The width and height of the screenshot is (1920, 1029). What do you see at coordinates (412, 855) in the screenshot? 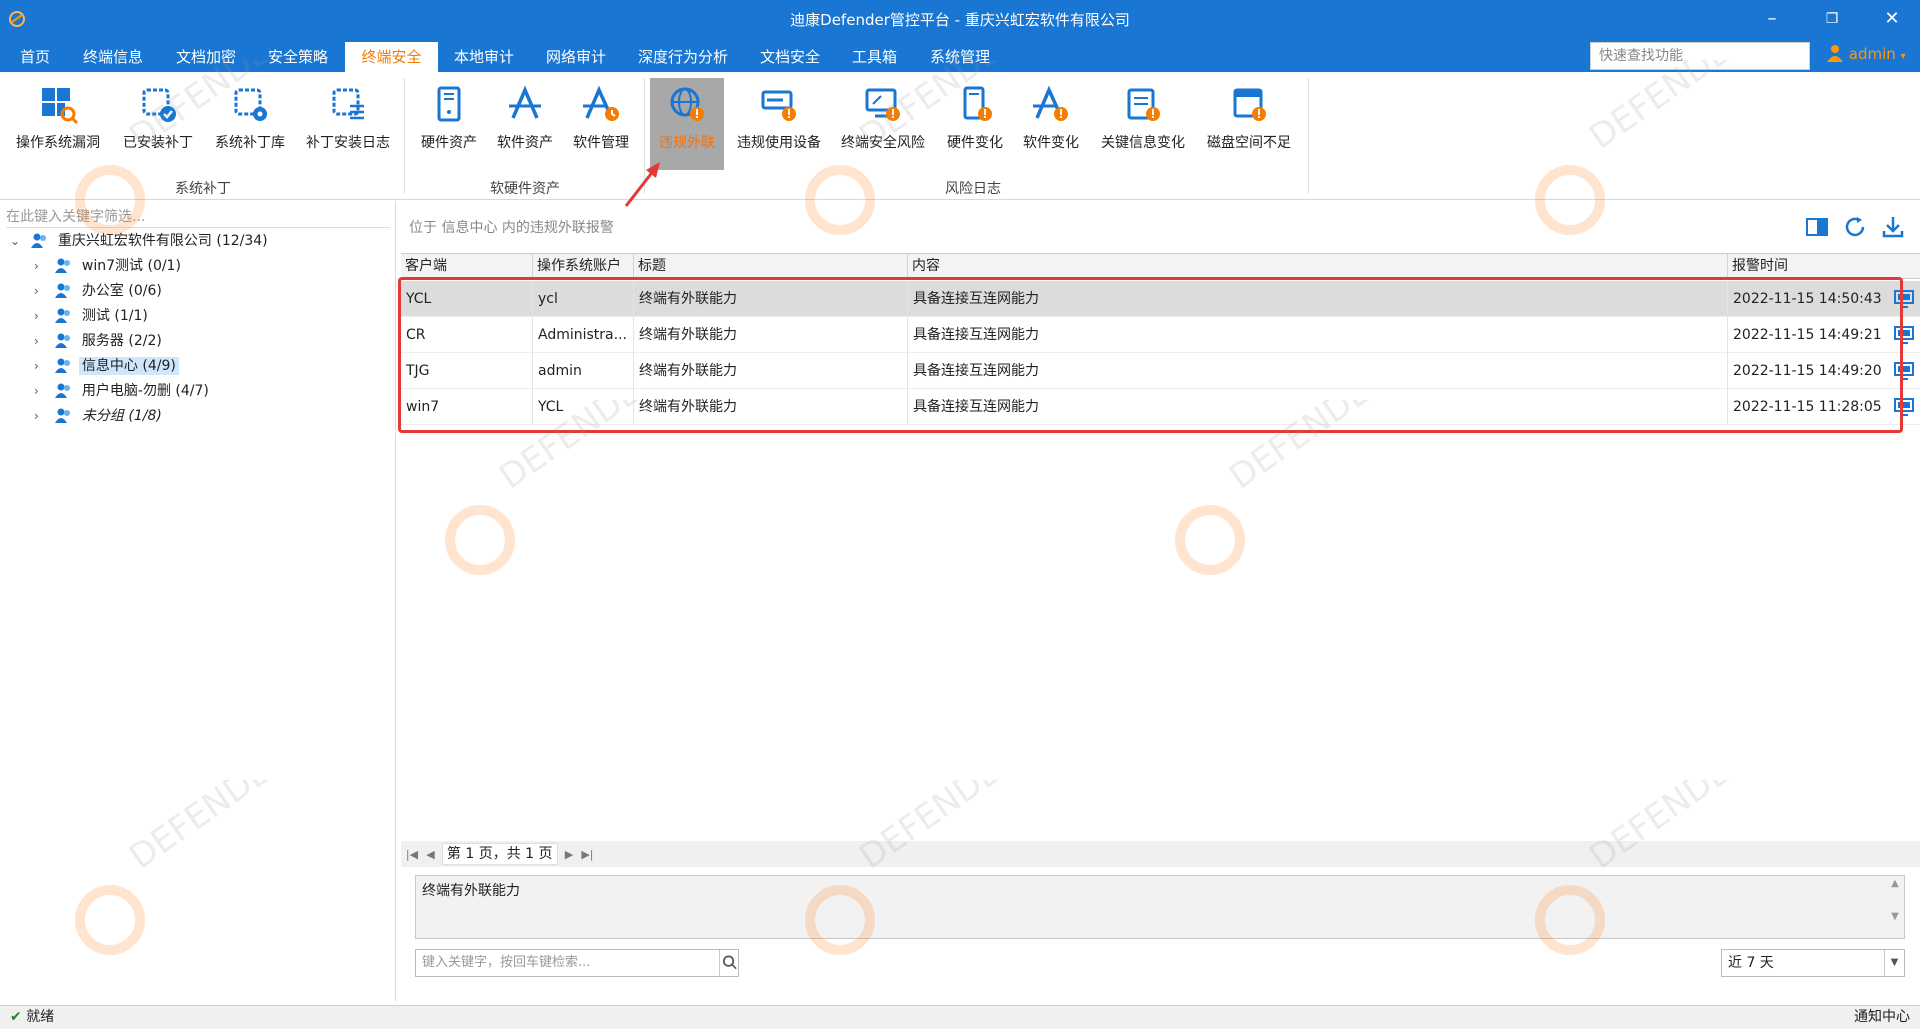
I see `first-page-icon: |◀` at bounding box center [412, 855].